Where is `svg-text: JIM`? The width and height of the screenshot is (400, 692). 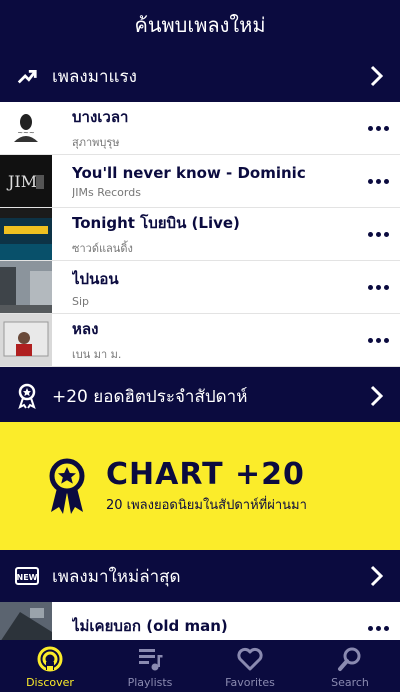
svg-text: JIM is located at coordinates (21, 181).